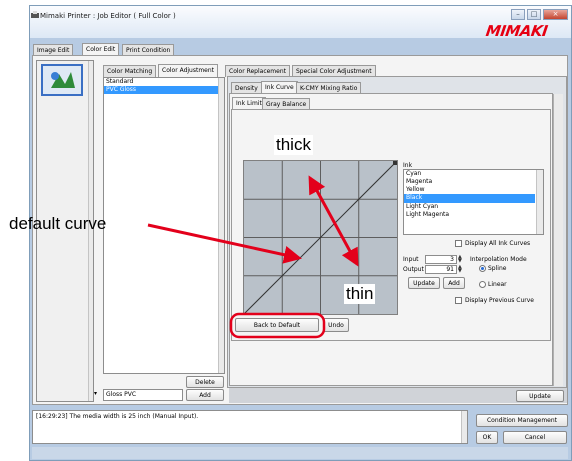  What do you see at coordinates (58, 223) in the screenshot?
I see `annotation-default-curve: default curve` at bounding box center [58, 223].